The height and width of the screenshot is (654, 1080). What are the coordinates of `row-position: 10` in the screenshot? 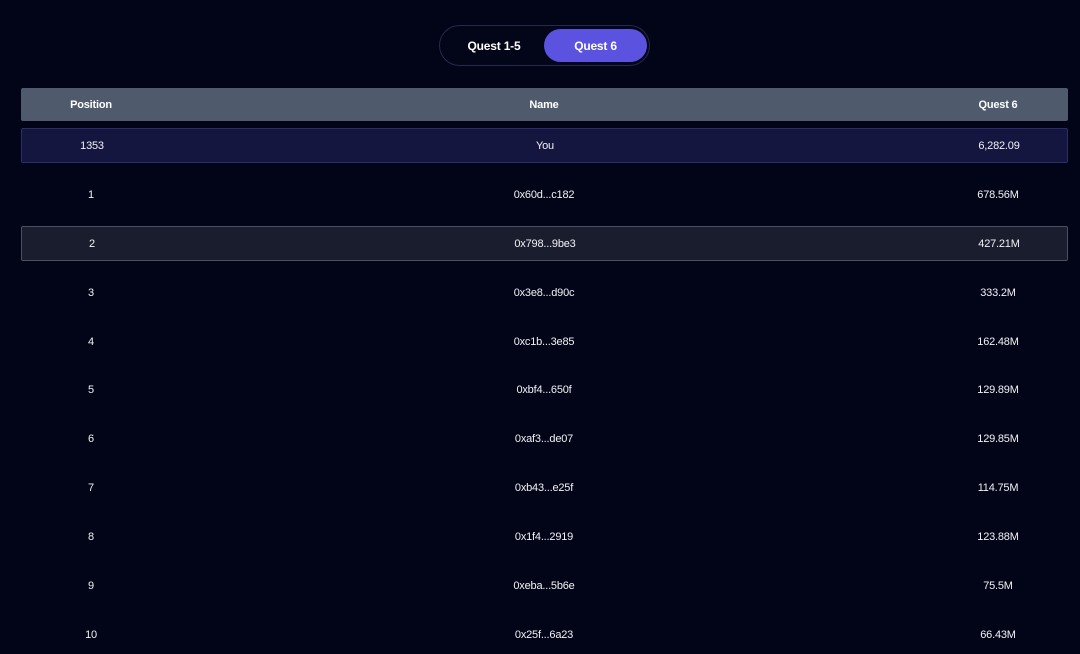 It's located at (91, 634).